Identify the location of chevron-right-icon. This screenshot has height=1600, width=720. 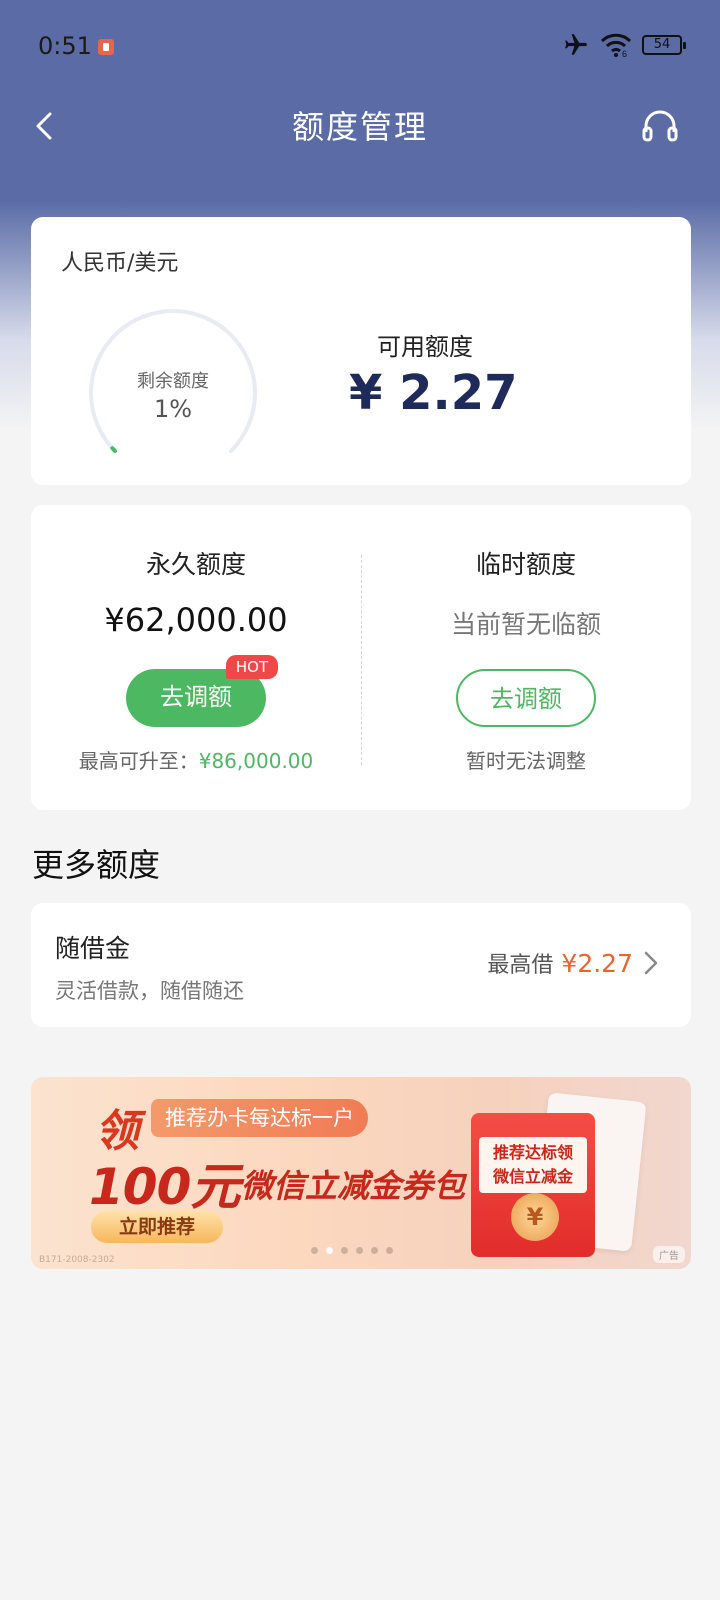
(651, 963).